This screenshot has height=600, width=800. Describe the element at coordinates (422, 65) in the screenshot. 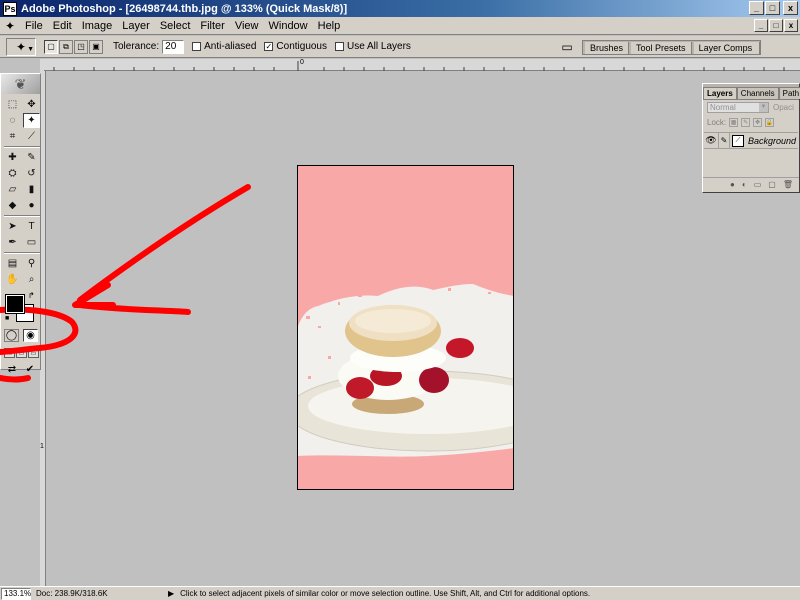

I see `horizontal-ruler: 0` at that location.